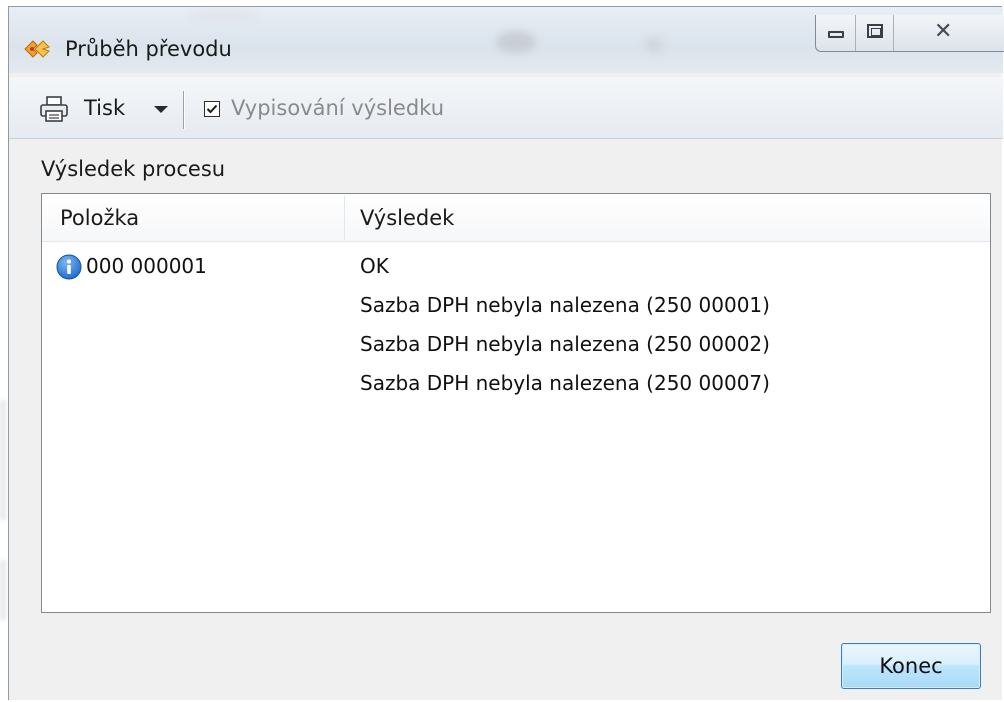 The height and width of the screenshot is (702, 1004). I want to click on column-divider, so click(344, 218).